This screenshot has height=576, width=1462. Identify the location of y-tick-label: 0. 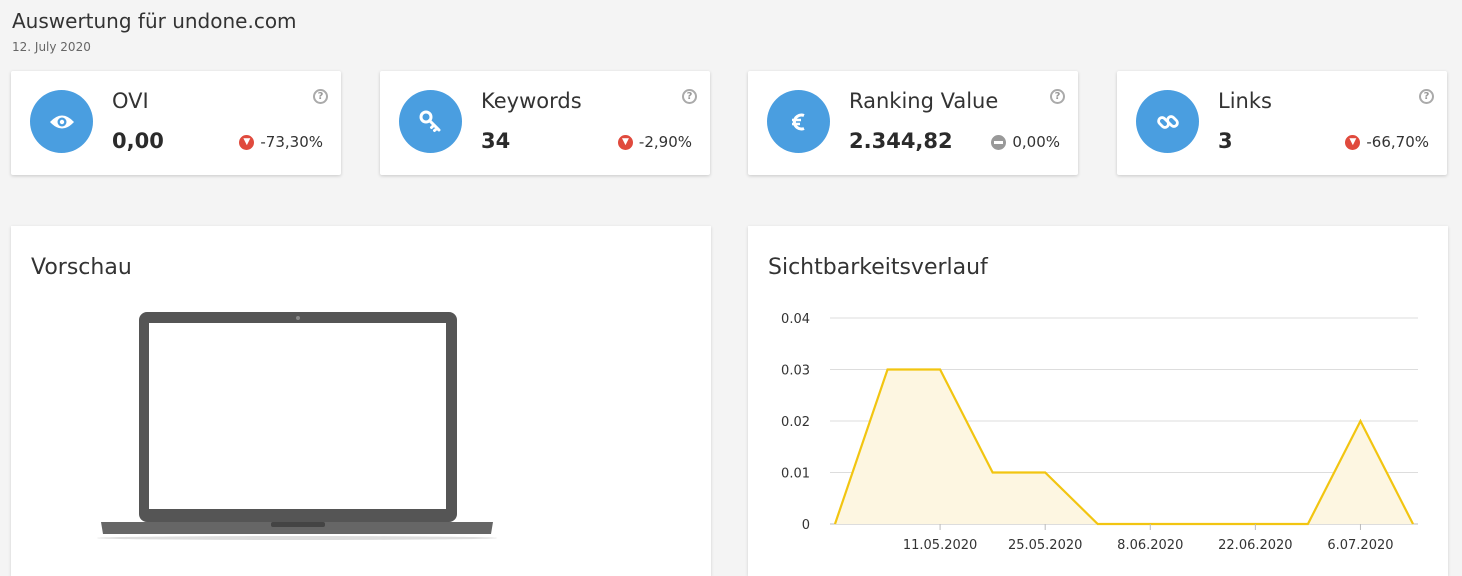
(806, 525).